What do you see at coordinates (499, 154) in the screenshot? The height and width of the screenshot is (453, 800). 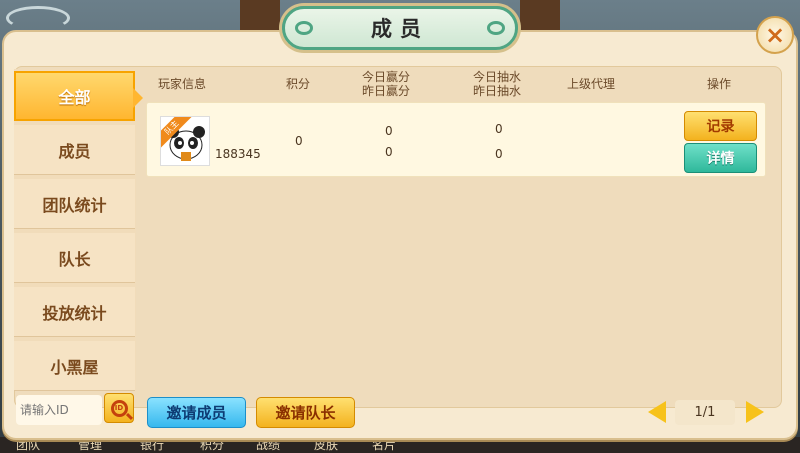 I see `draw-yesterday-value: 0` at bounding box center [499, 154].